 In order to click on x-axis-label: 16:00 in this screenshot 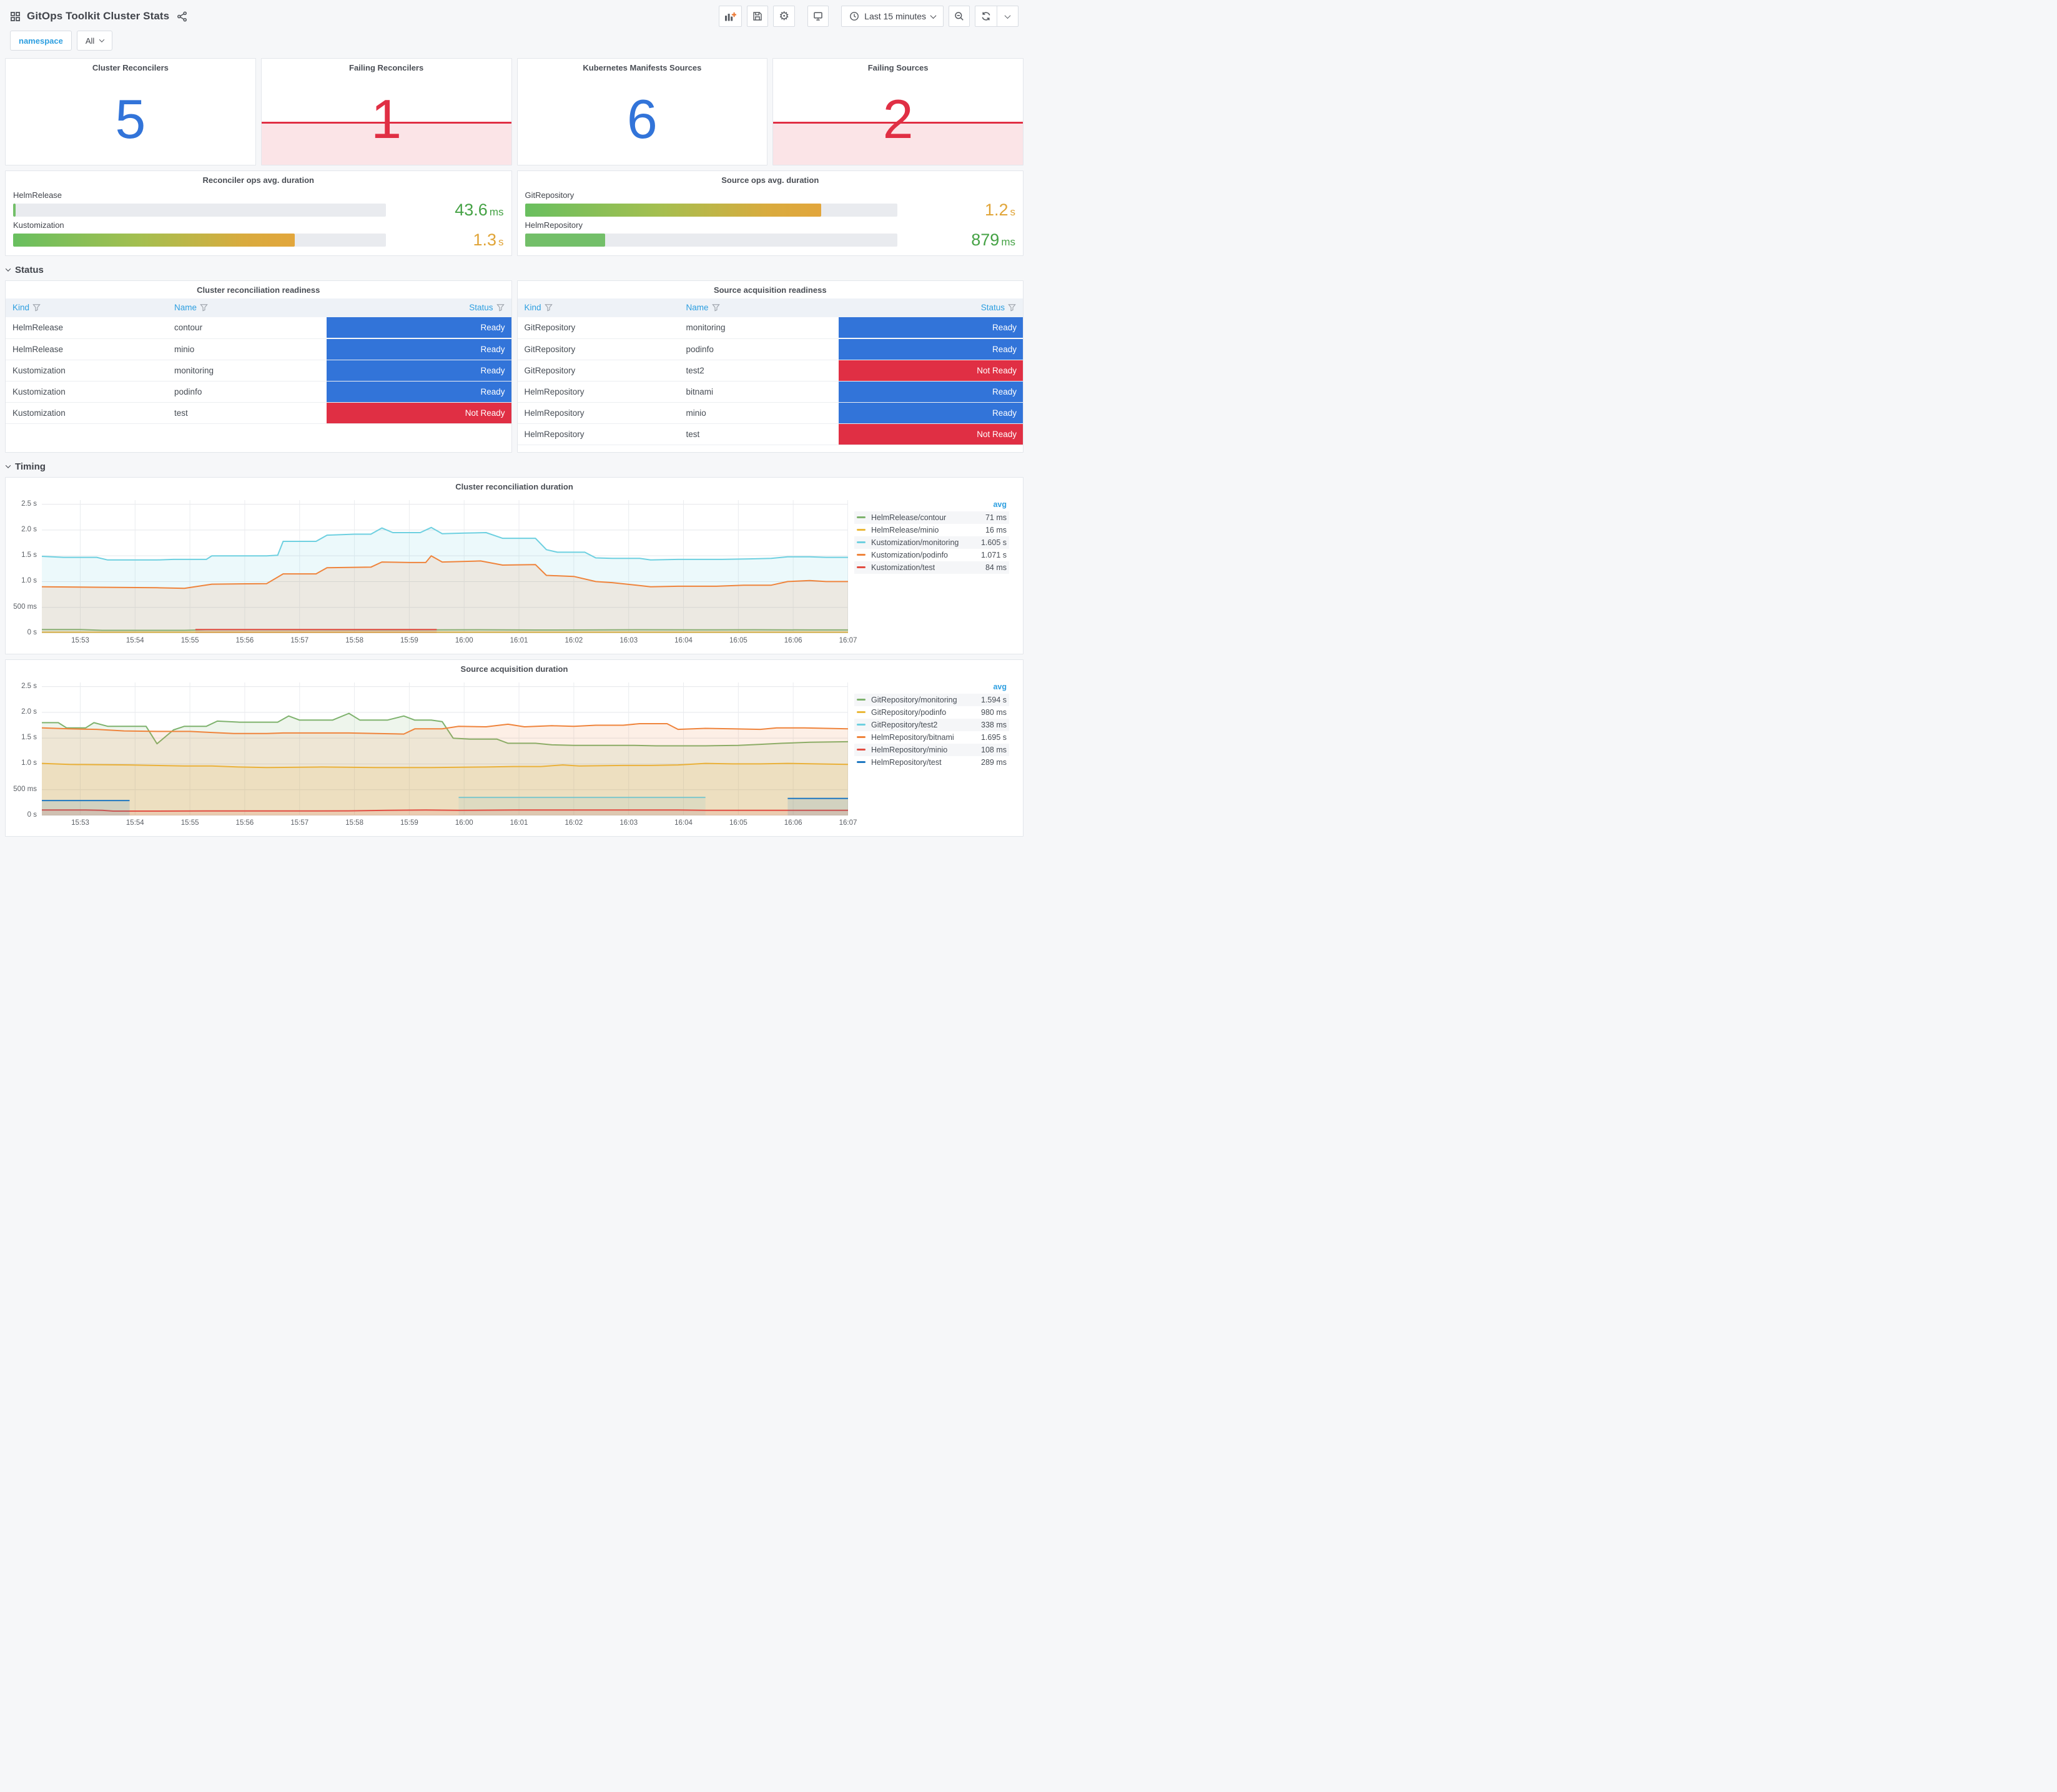, I will do `click(464, 823)`.